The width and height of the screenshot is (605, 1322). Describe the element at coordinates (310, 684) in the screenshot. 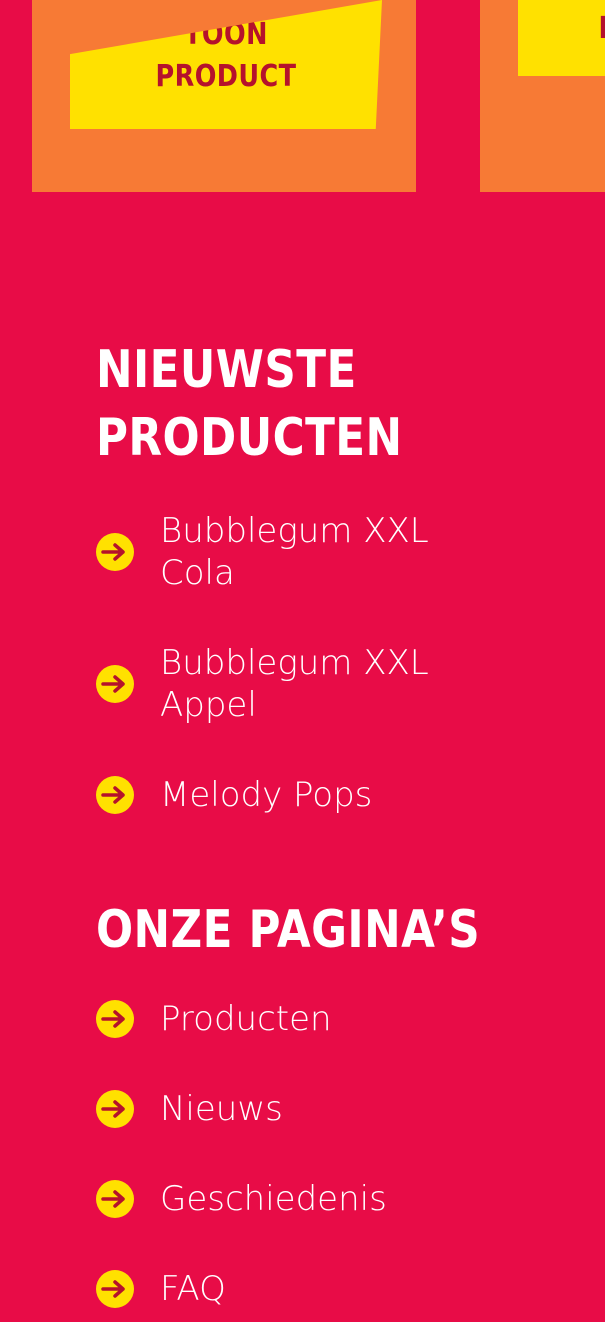

I see `product-link-bubblegum-appel: Bubblegum XXL Appel` at that location.